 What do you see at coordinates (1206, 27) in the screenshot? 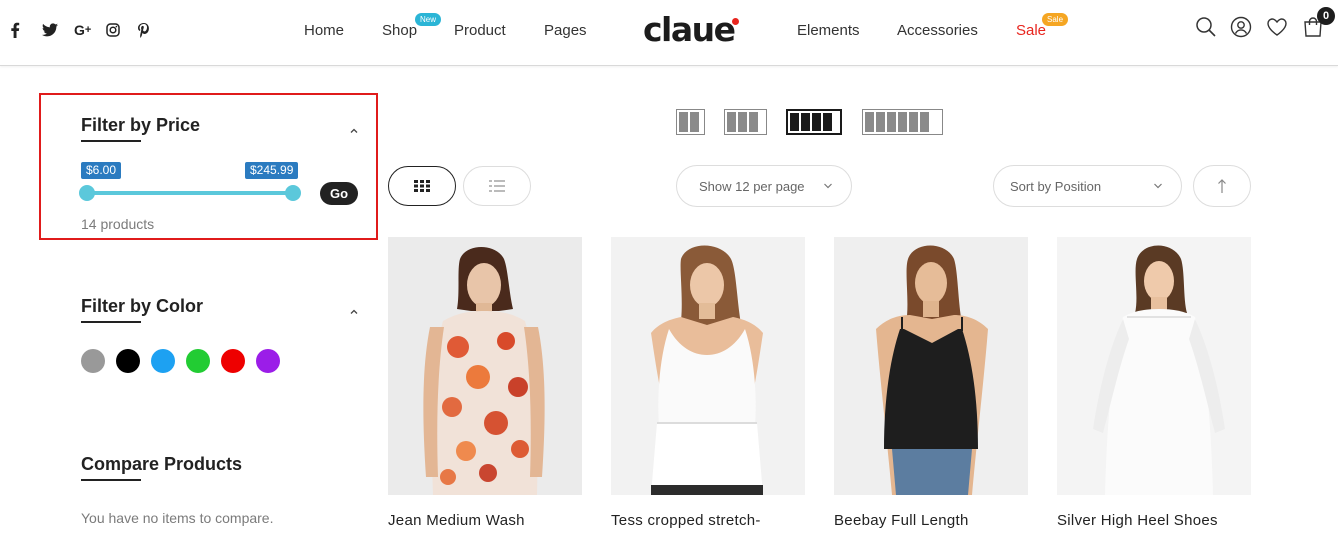
I see `search-icon` at bounding box center [1206, 27].